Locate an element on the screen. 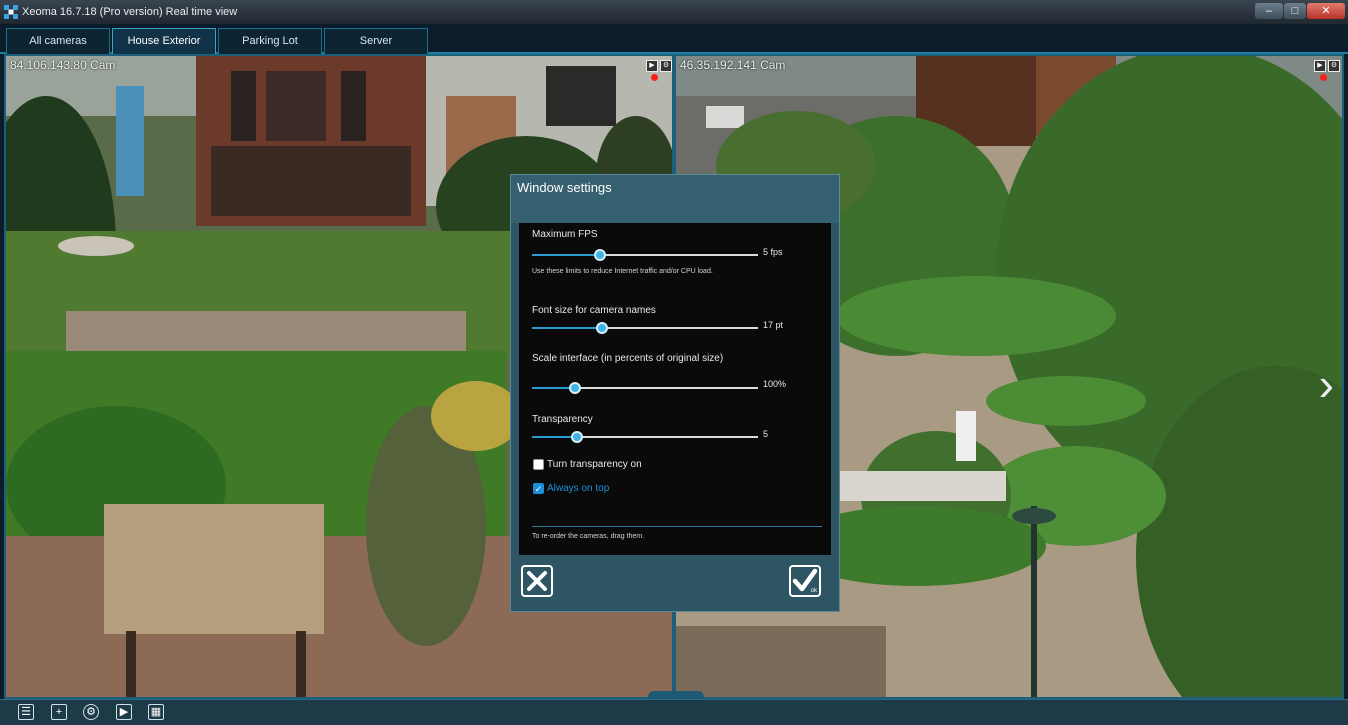 This screenshot has height=725, width=1348. add-camera-icon: + is located at coordinates (59, 712).